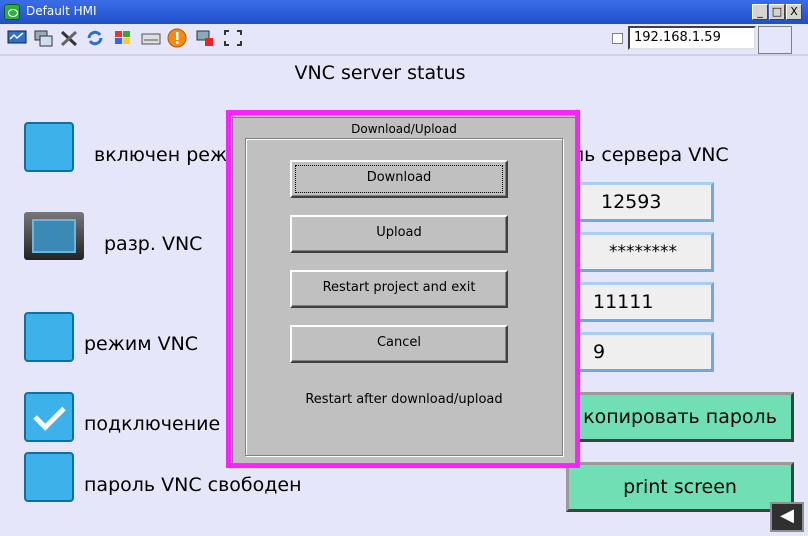 Image resolution: width=808 pixels, height=536 pixels. What do you see at coordinates (43, 38) in the screenshot?
I see `windows-icon` at bounding box center [43, 38].